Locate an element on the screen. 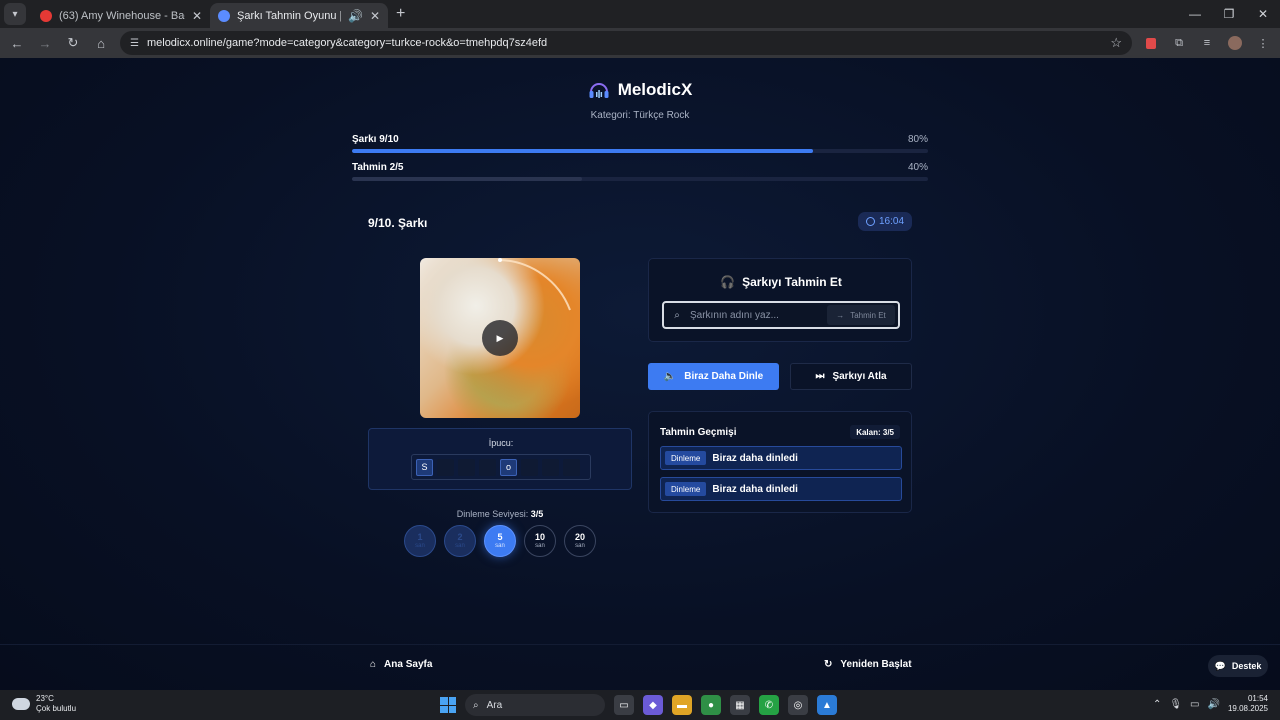 The height and width of the screenshot is (720, 1280). skip-song-button: ⏭ Şarkıyı Atla is located at coordinates (851, 376).